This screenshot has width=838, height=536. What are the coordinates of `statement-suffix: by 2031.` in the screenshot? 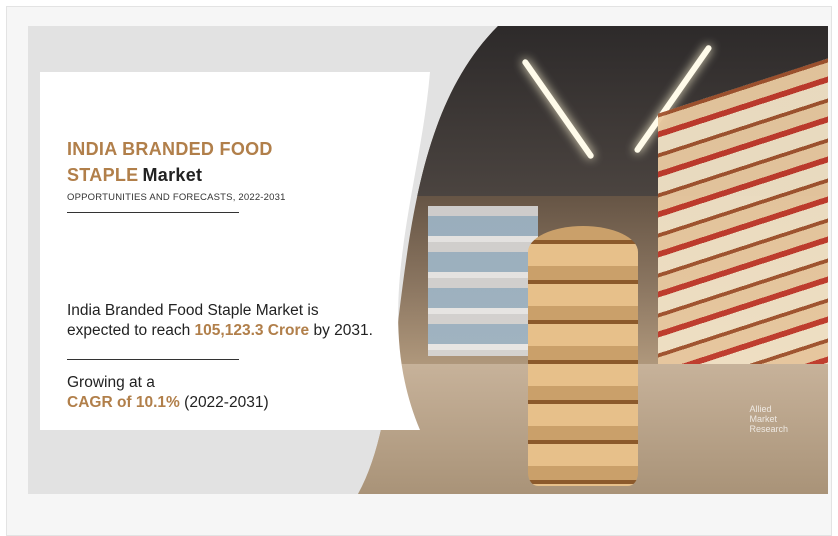 It's located at (343, 330).